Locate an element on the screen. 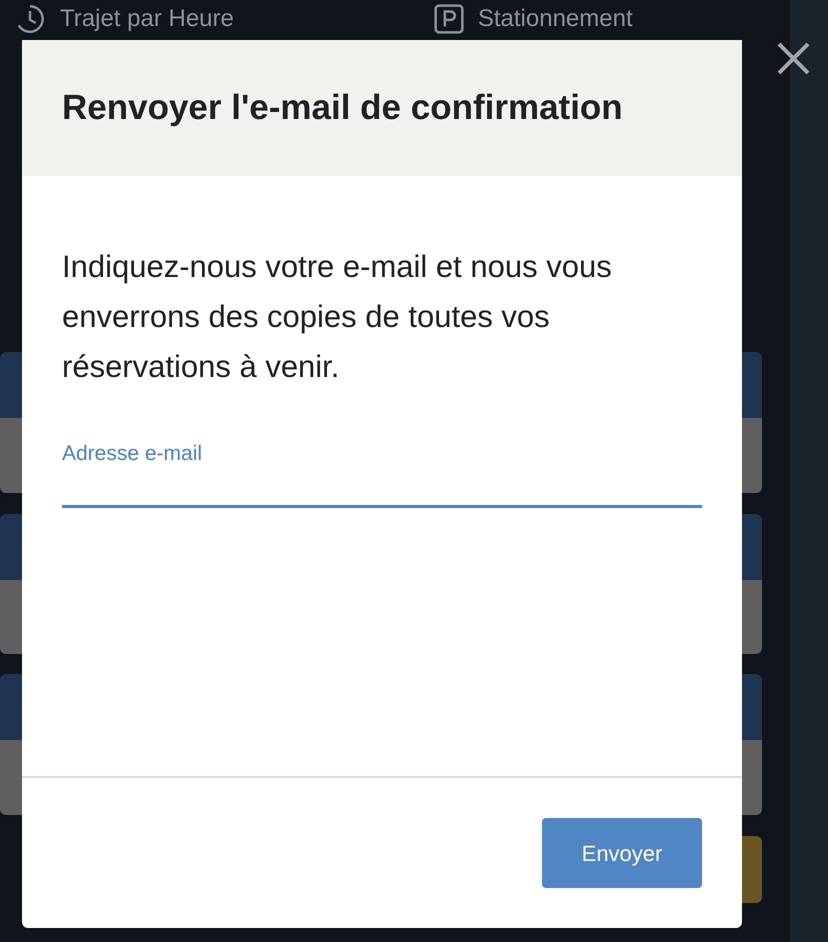  field-label: Adresse e-mail is located at coordinates (132, 454).